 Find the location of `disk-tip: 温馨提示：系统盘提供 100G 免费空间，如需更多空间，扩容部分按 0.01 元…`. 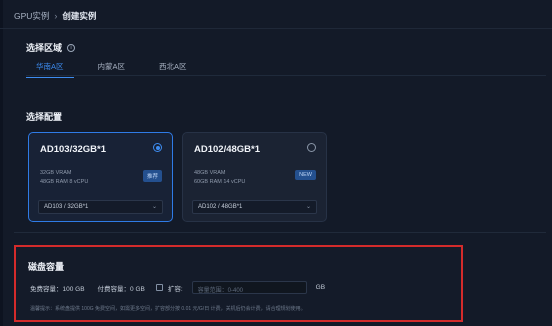

disk-tip: 温馨提示：系统盘提供 100G 免费空间，如需更多空间，扩容部分按 0.01 元… is located at coordinates (168, 309).